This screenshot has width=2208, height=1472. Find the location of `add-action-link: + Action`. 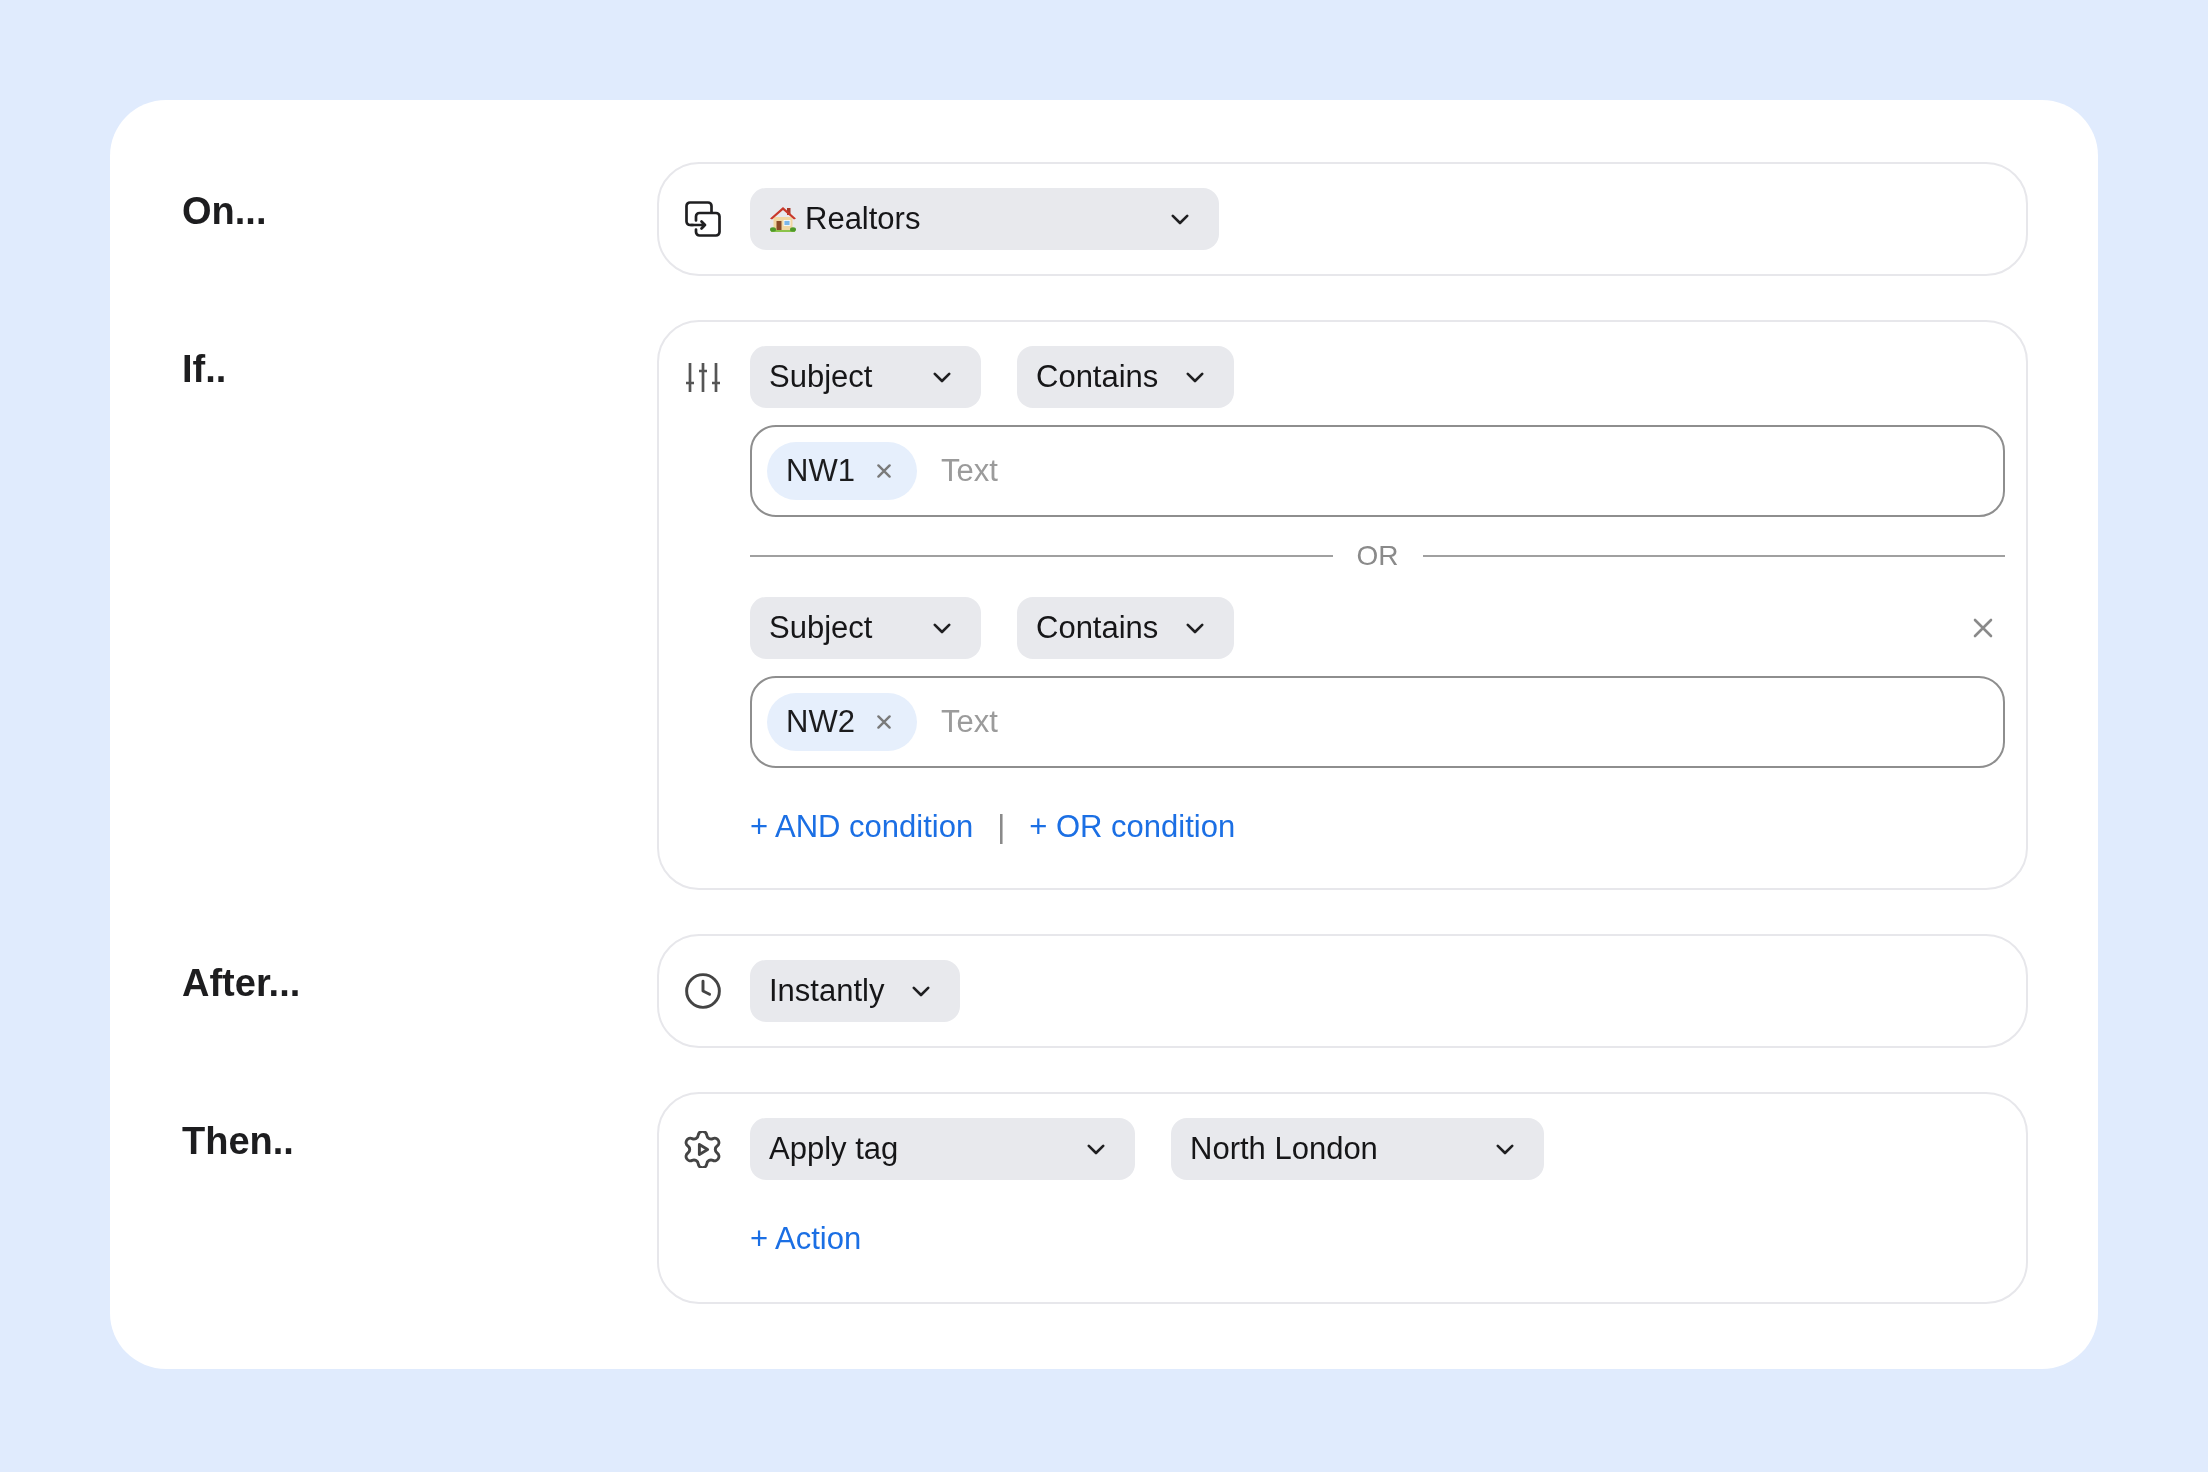

add-action-link: + Action is located at coordinates (806, 1239).